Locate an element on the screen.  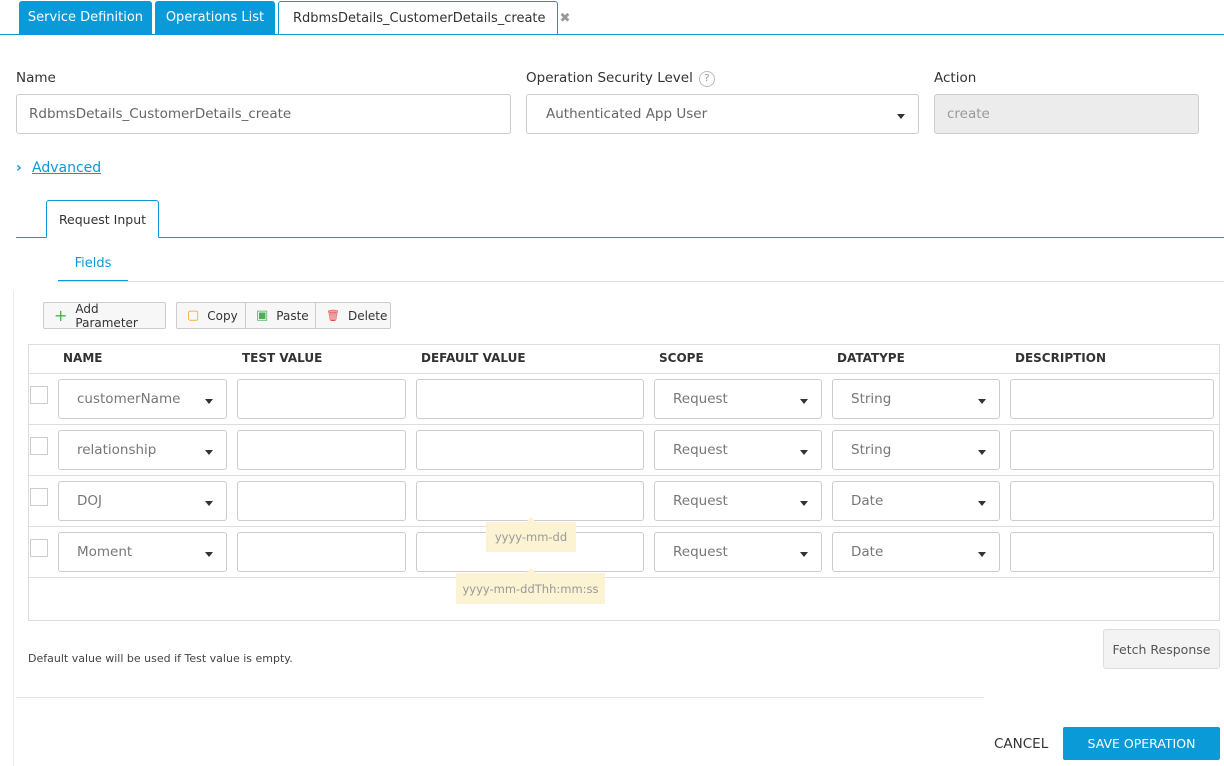
paste-label: Paste is located at coordinates (292, 315).